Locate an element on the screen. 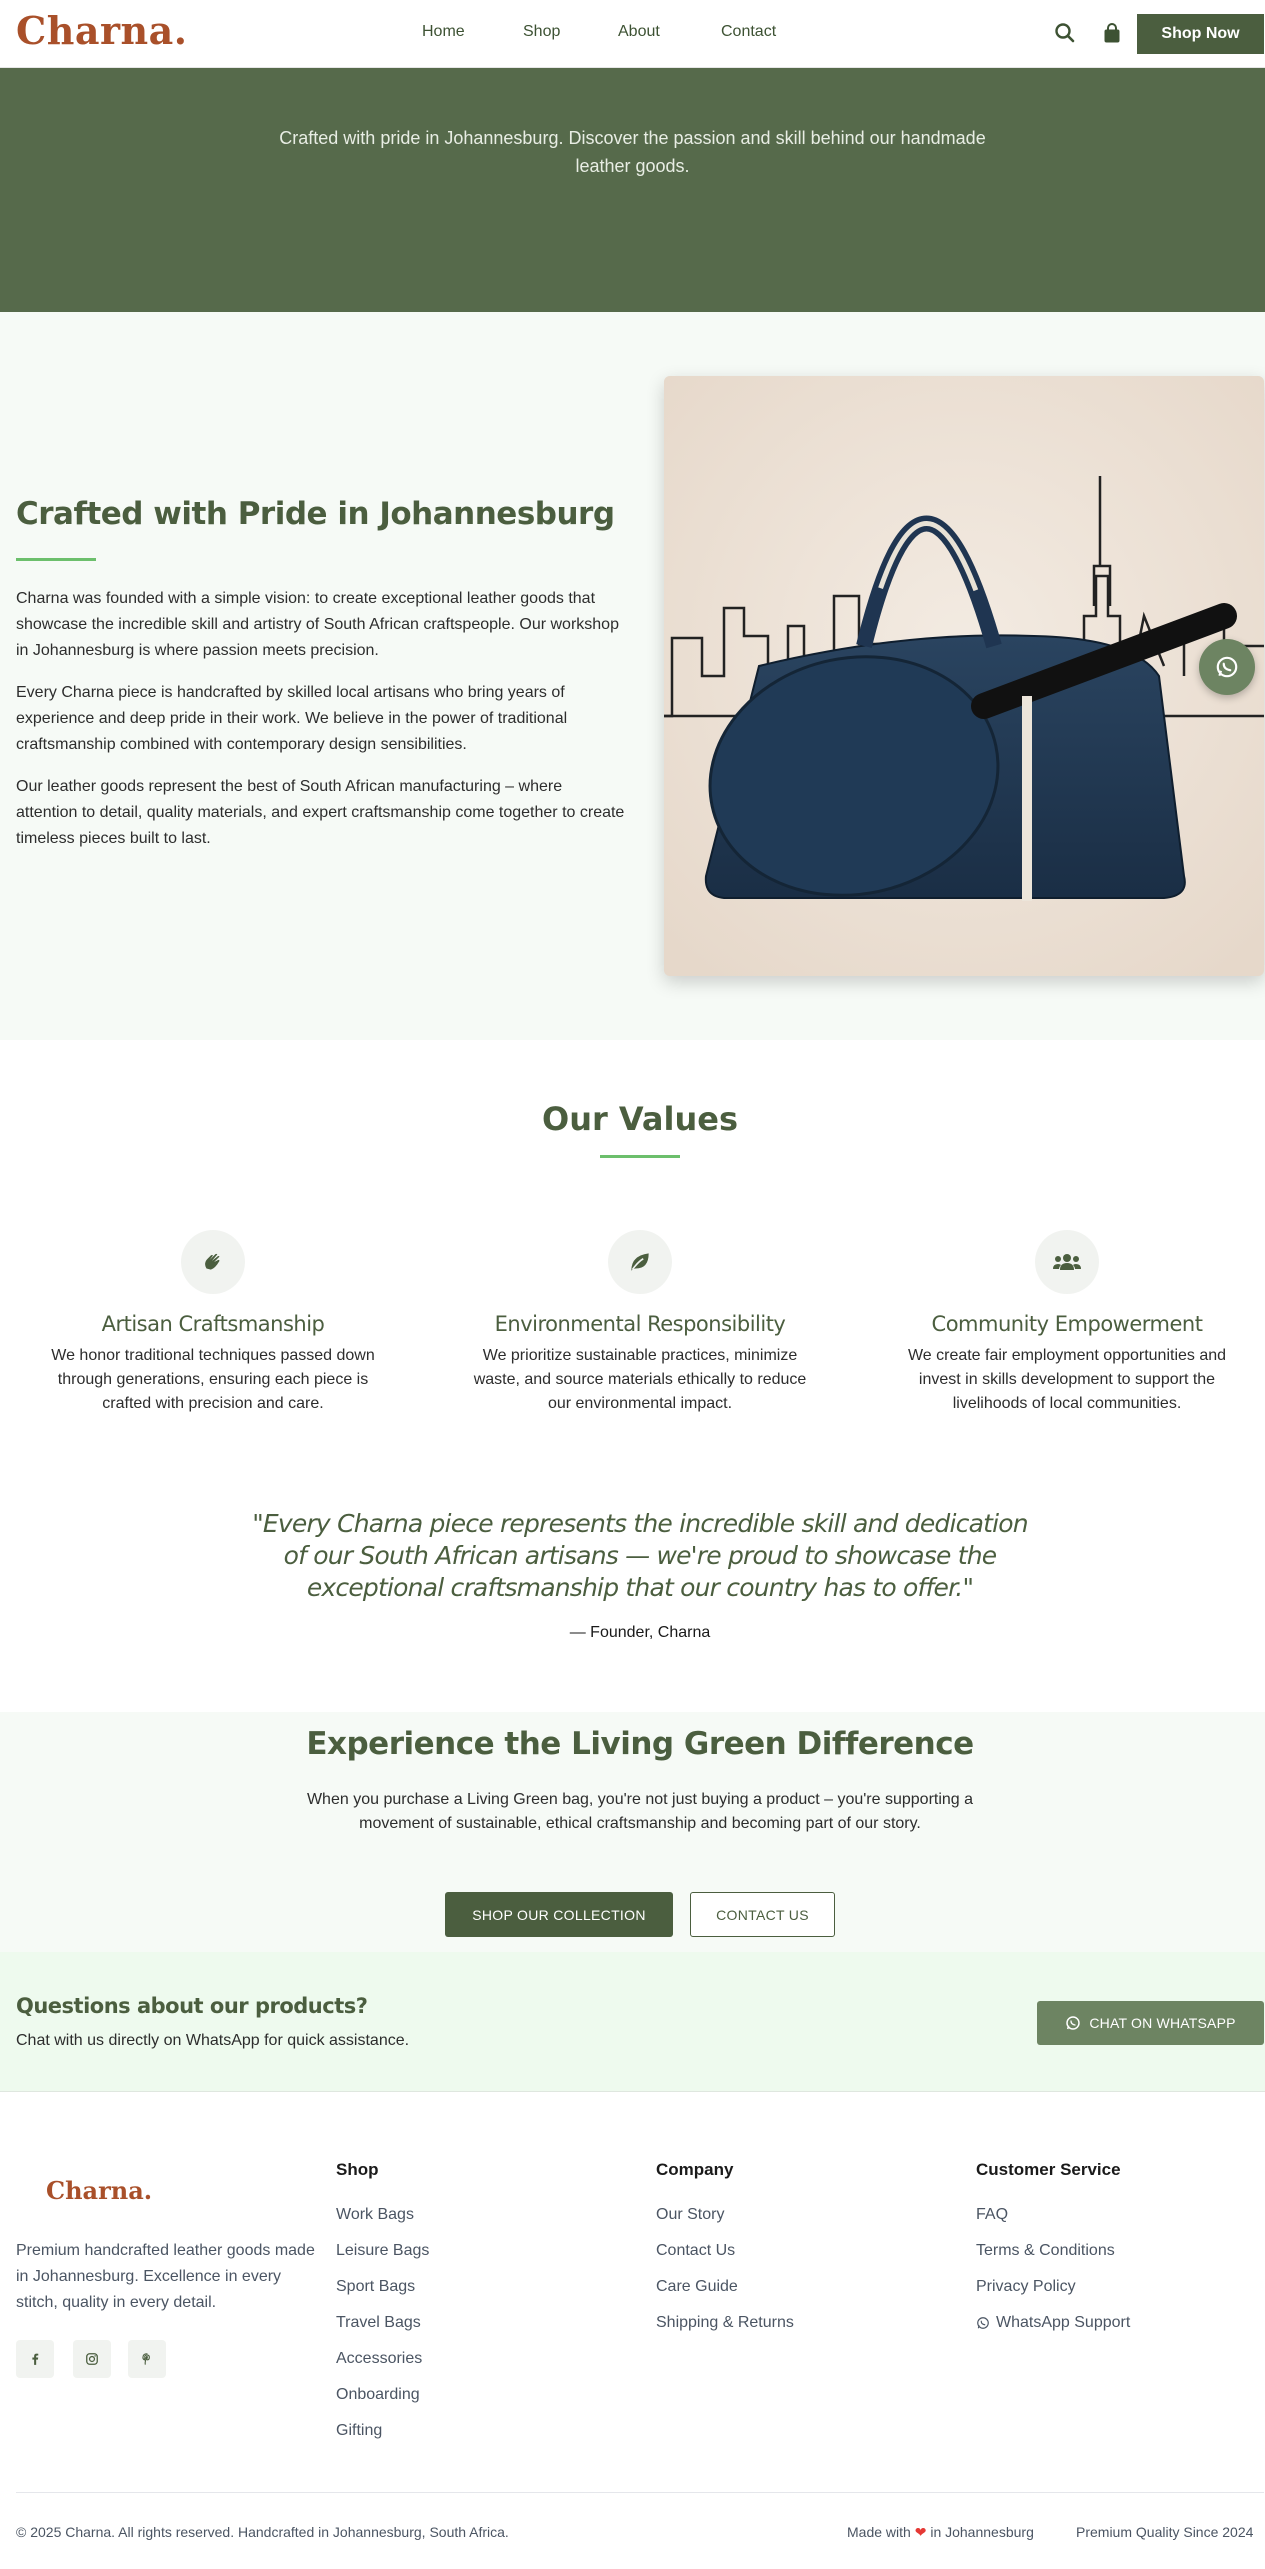 The height and width of the screenshot is (2569, 1265). site-header: Charna. Home Shop About Contact Shop Now is located at coordinates (632, 34).